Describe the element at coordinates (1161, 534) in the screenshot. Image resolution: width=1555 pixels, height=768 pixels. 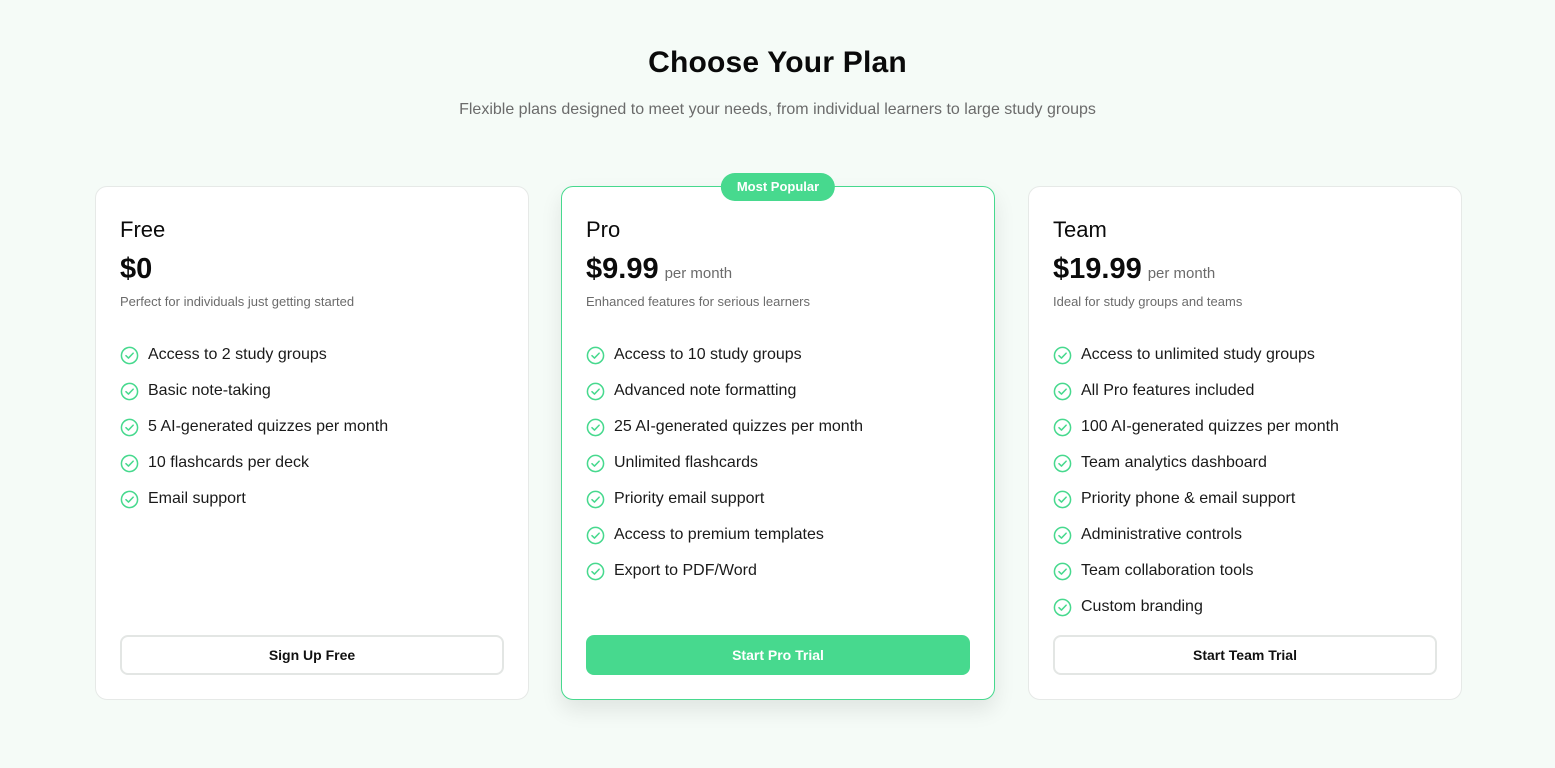
I see `feature-label: Administrative controls` at that location.